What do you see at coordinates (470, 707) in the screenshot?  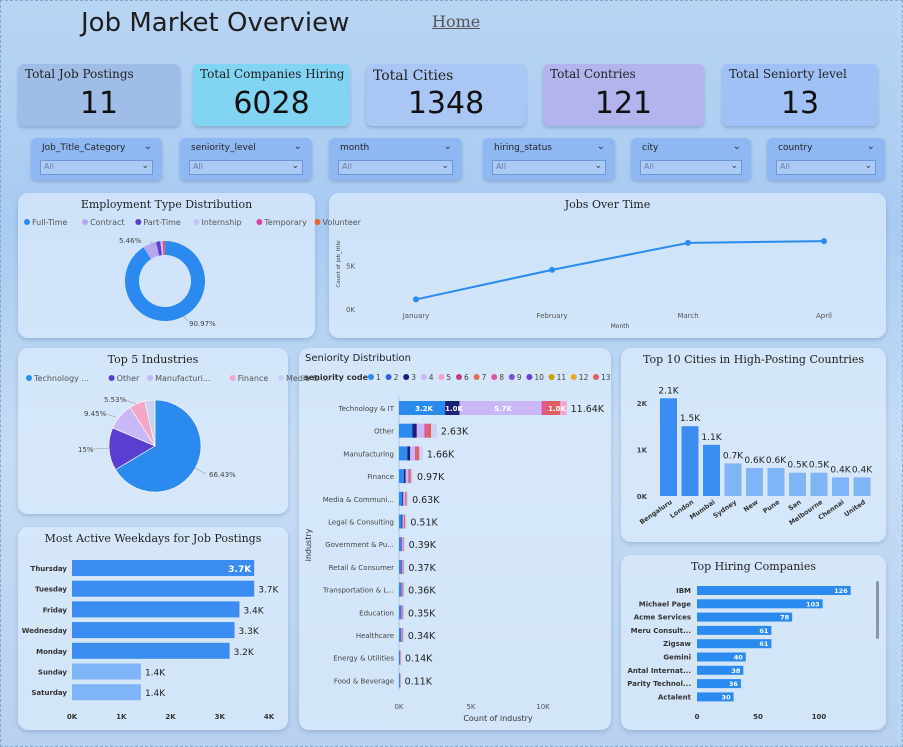 I see `x-tick-label: 5K` at bounding box center [470, 707].